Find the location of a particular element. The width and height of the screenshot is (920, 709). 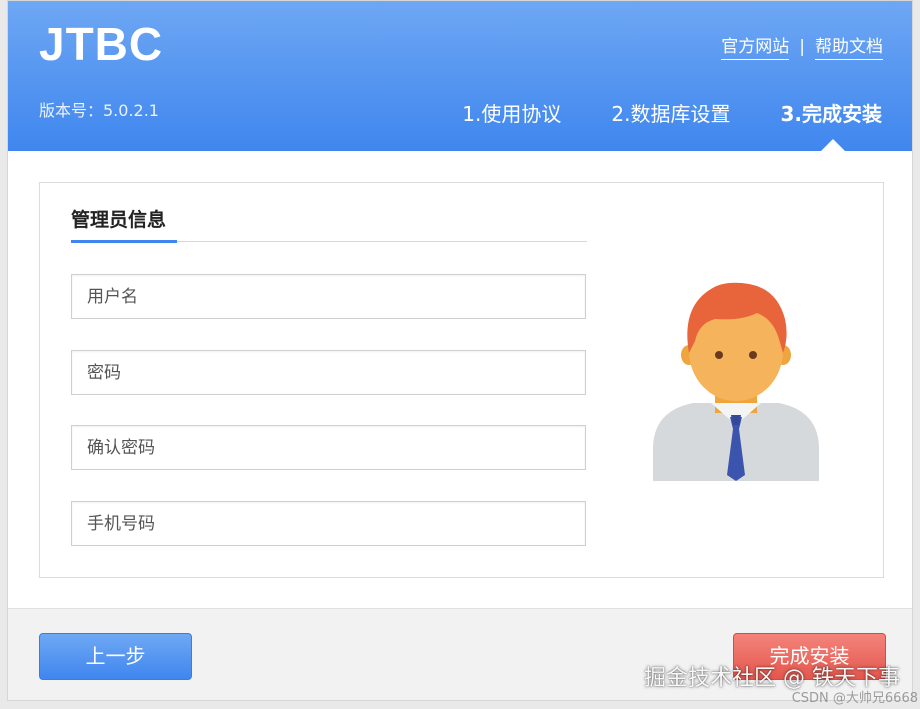

step-1-license: 1.使用协议 is located at coordinates (512, 114).